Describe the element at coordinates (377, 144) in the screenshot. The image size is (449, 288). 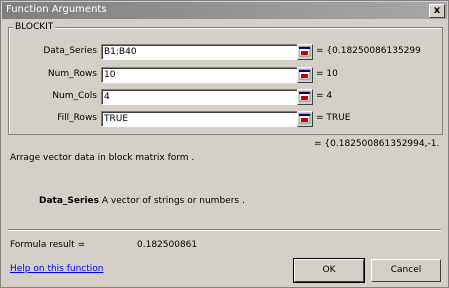
I see `function-result-preview: = {0.182500861352994,-1.` at that location.